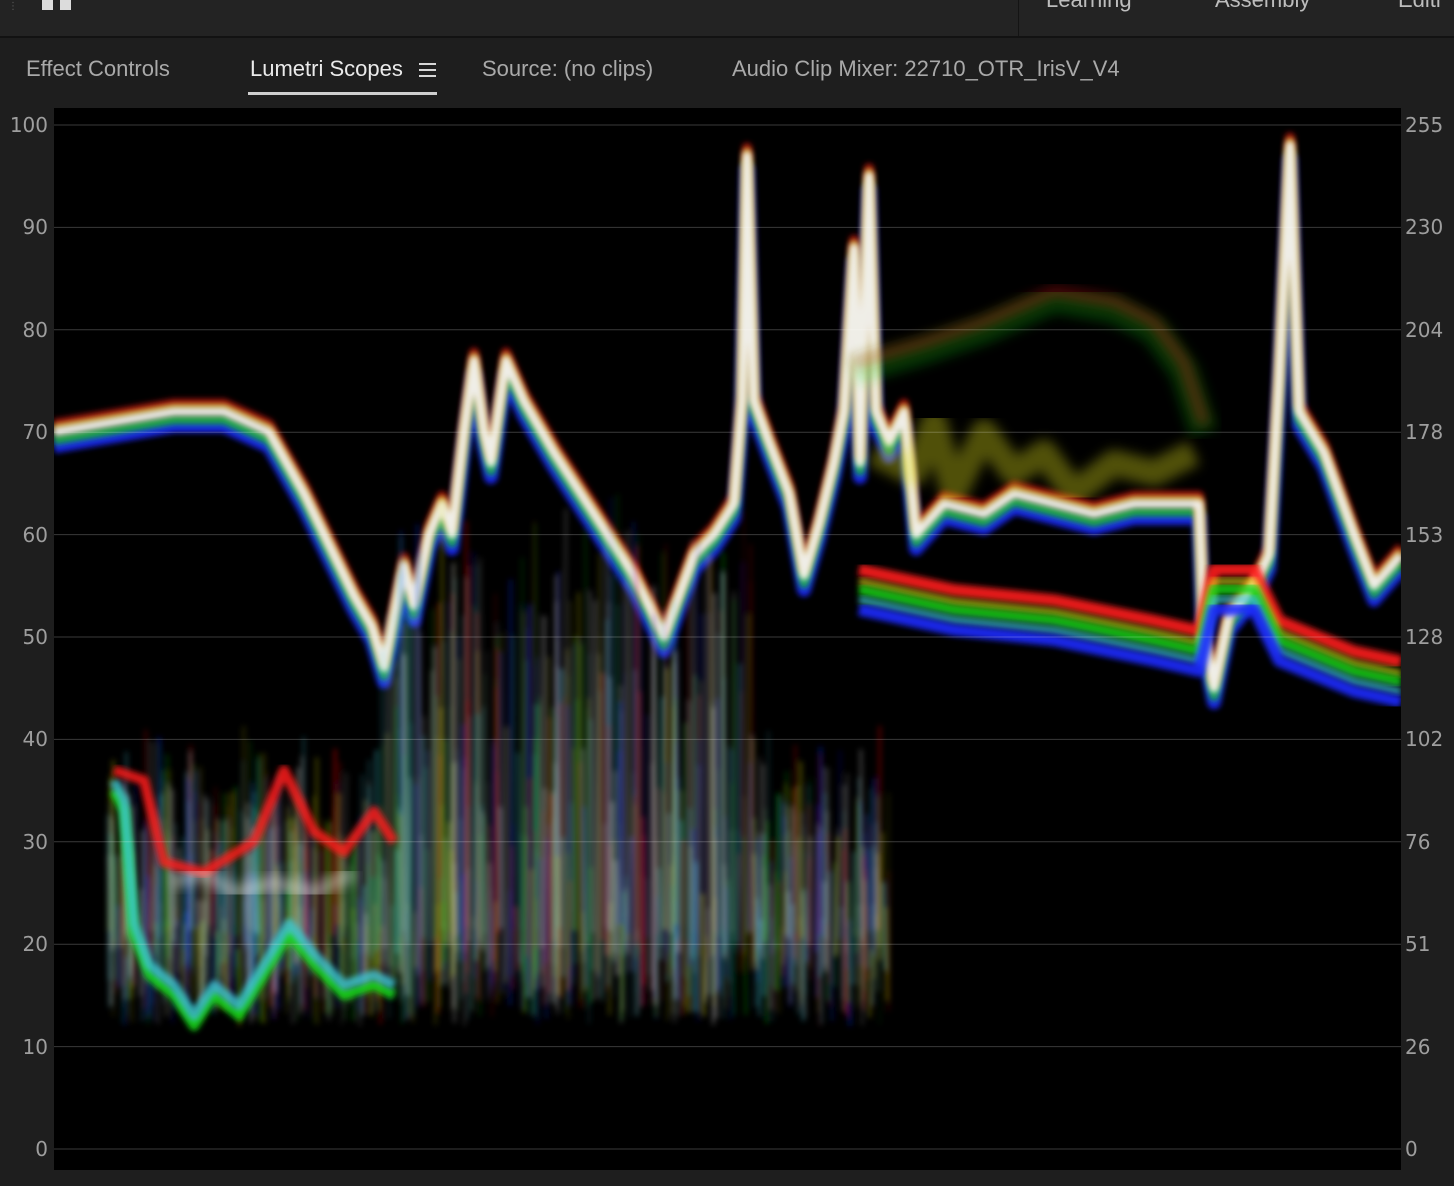 This screenshot has width=1454, height=1186. I want to click on workspace-bar: ⋮ Learning Assembly Editi, so click(727, 19).